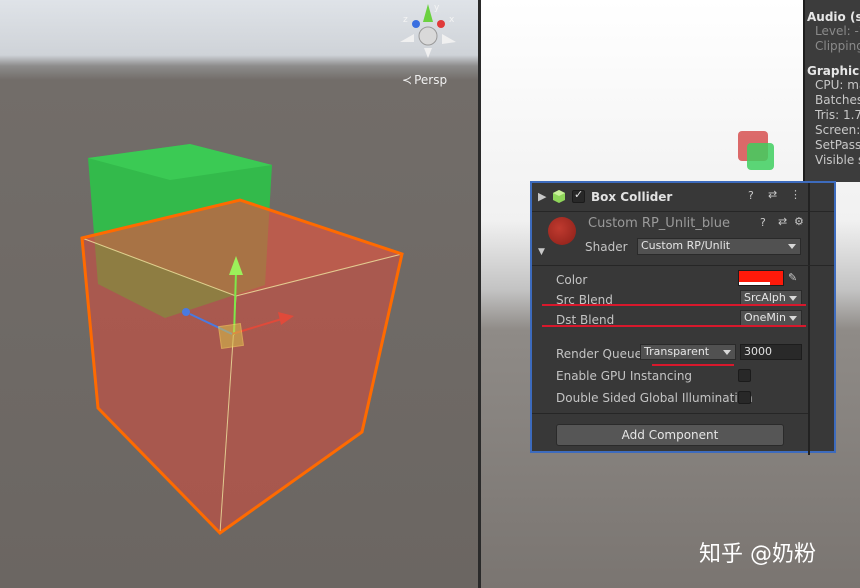 The height and width of the screenshot is (588, 860). I want to click on stats-audio-row: Clipping, so click(837, 46).